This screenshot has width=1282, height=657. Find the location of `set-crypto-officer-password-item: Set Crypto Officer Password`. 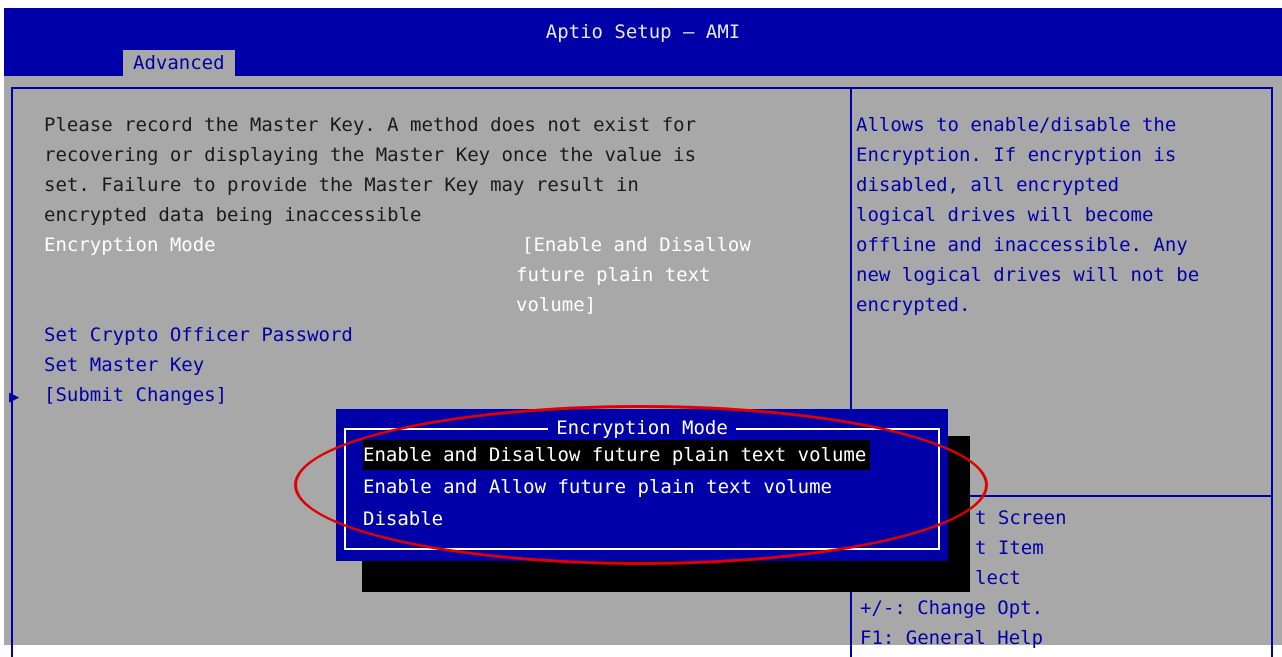

set-crypto-officer-password-item: Set Crypto Officer Password is located at coordinates (198, 335).